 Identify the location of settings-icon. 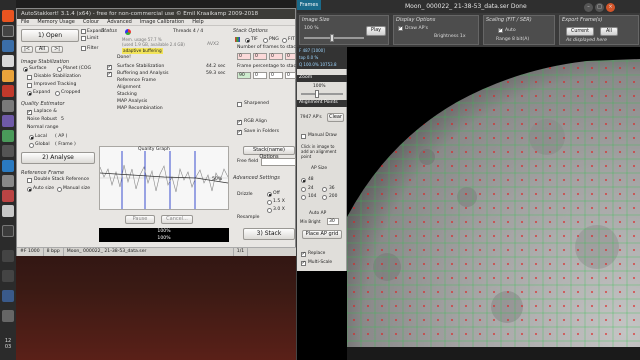
(8, 106).